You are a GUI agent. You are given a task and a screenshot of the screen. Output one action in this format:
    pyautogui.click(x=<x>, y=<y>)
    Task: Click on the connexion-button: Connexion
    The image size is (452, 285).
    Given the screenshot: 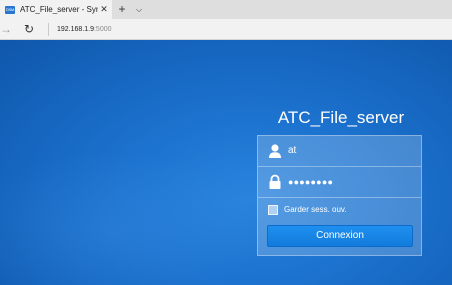 What is the action you would take?
    pyautogui.click(x=340, y=236)
    